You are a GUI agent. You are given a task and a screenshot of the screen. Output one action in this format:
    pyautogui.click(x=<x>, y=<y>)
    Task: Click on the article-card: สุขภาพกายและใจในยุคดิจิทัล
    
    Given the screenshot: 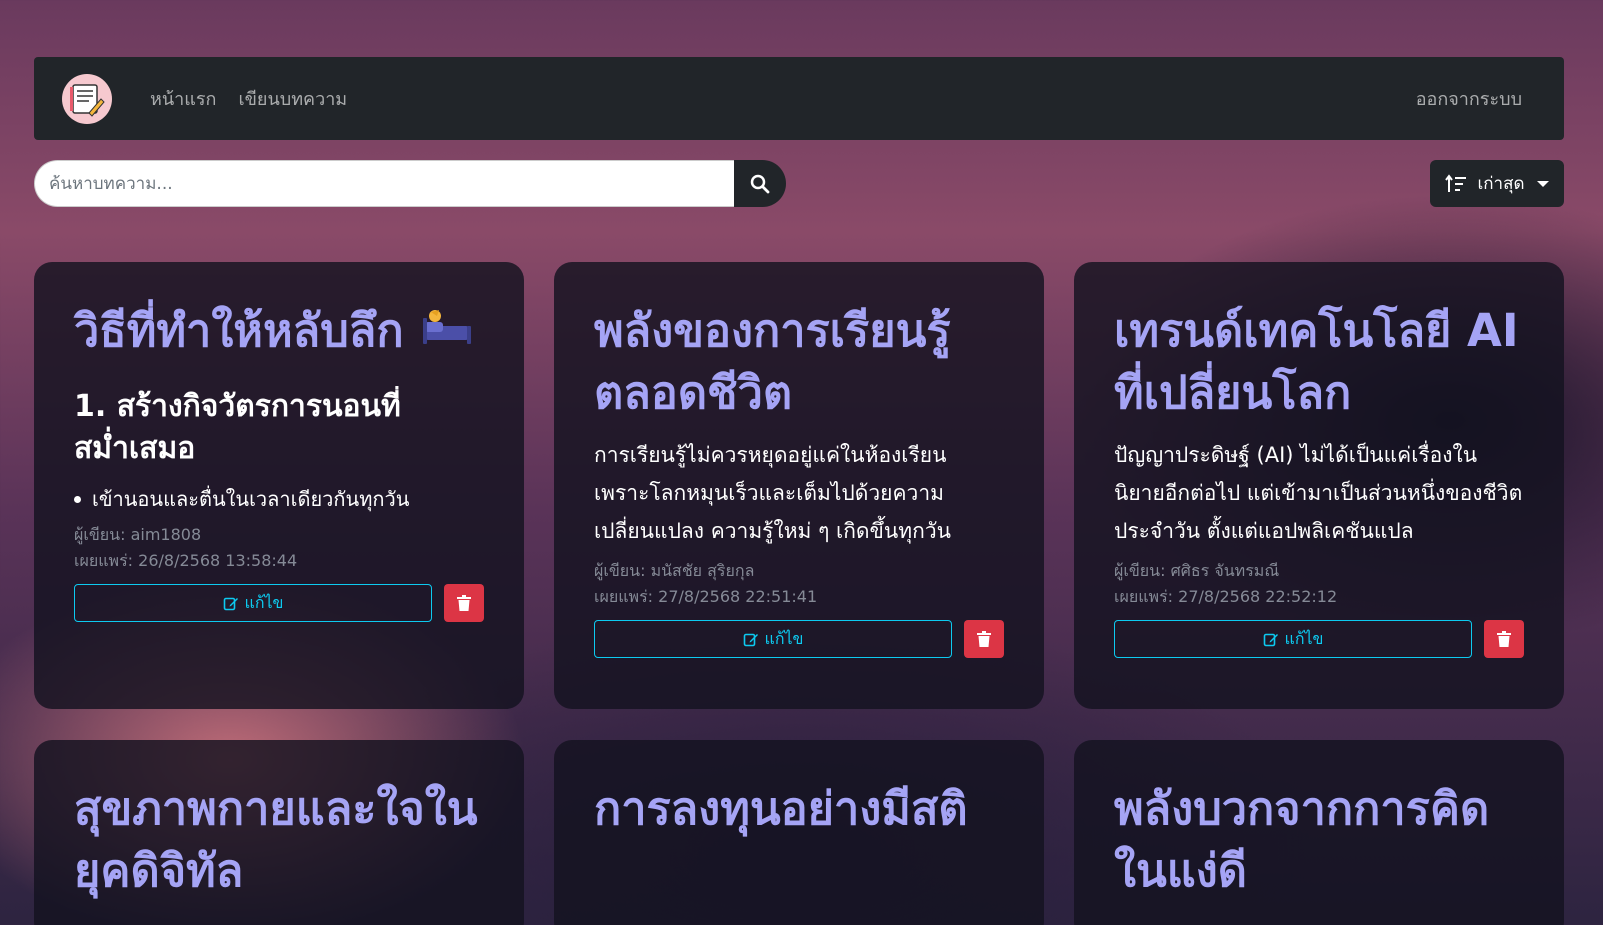 What is the action you would take?
    pyautogui.click(x=279, y=832)
    